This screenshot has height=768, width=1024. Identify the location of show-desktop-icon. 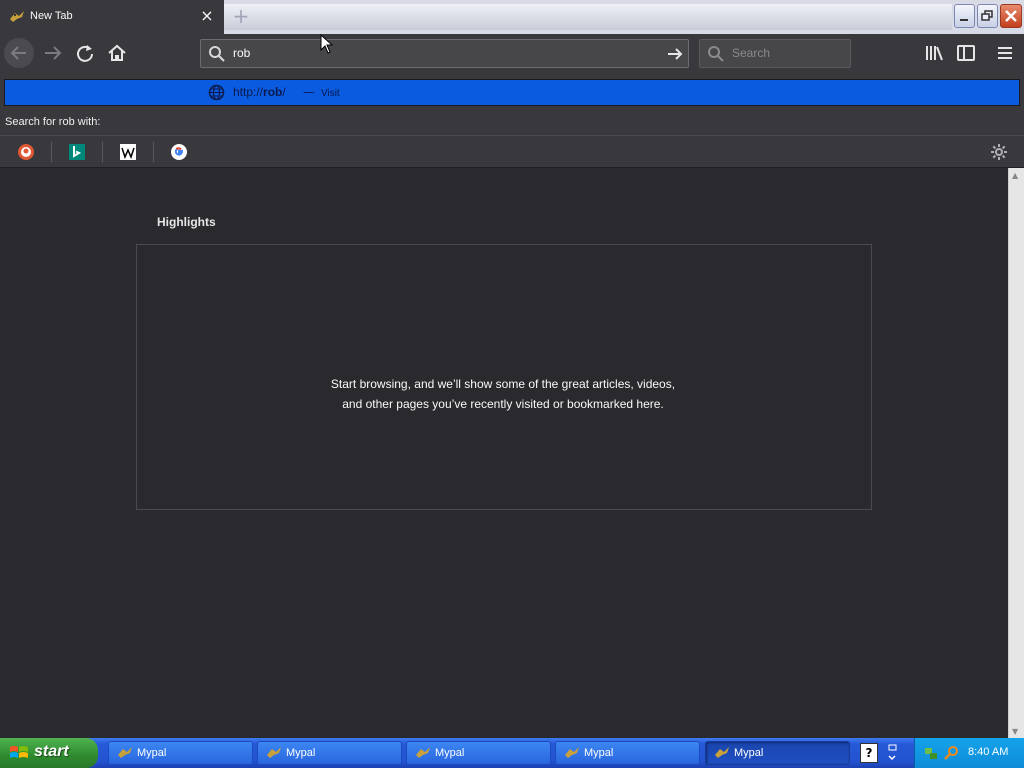
(892, 753).